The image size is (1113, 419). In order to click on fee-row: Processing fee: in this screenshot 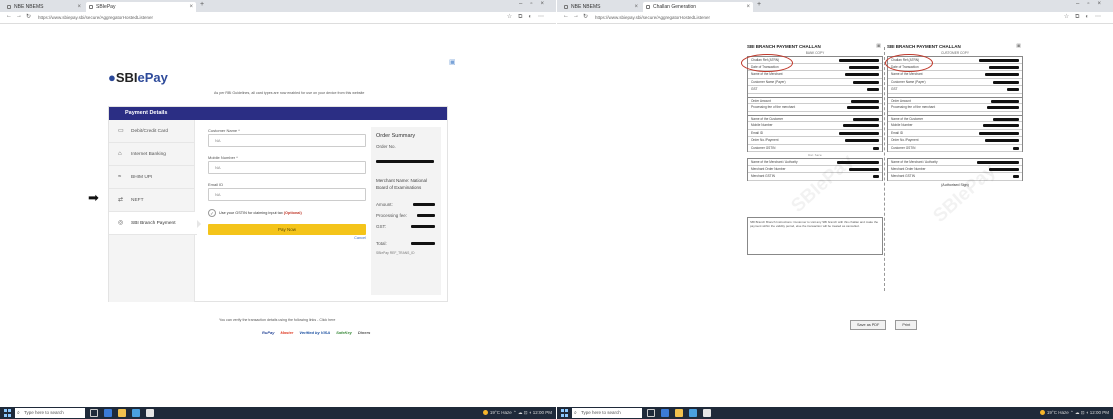, I will do `click(406, 215)`.